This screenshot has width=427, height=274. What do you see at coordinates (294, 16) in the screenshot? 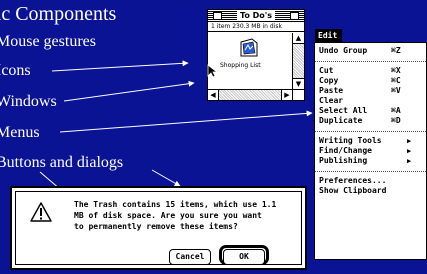
I see `zoom-box-icon` at bounding box center [294, 16].